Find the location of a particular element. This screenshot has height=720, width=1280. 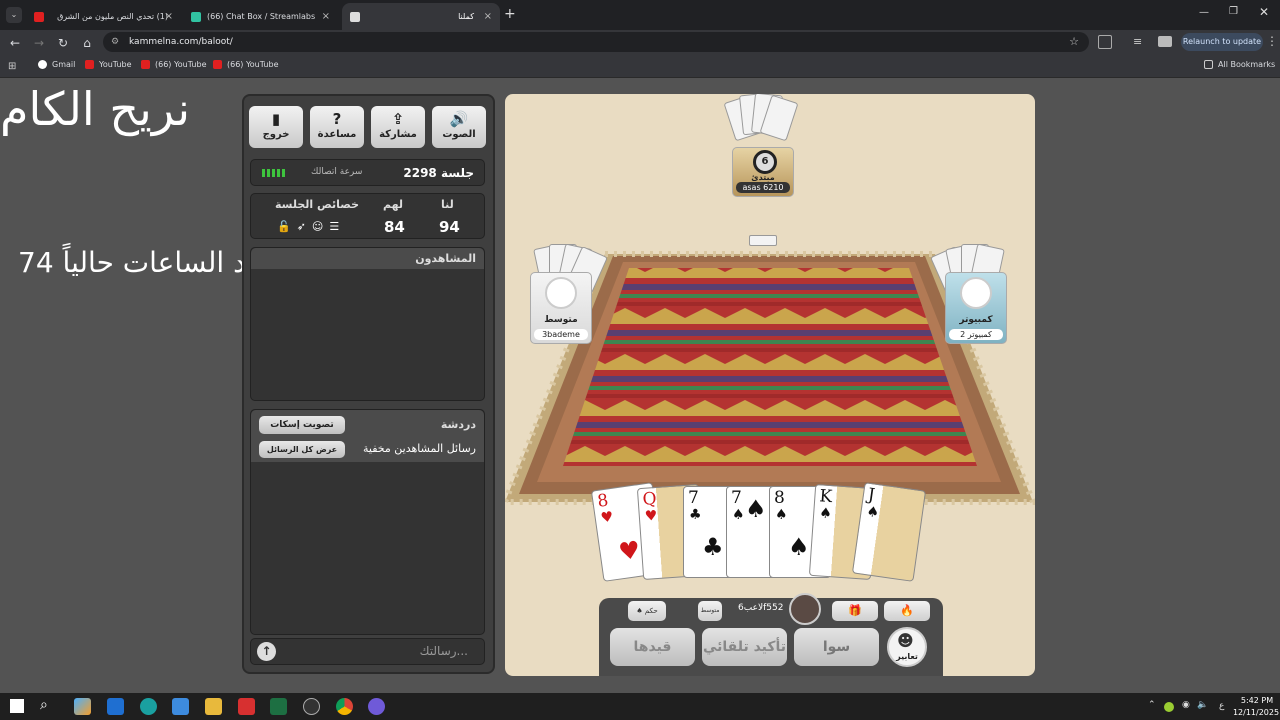

expressions-button: ☻ تعابير is located at coordinates (907, 647).